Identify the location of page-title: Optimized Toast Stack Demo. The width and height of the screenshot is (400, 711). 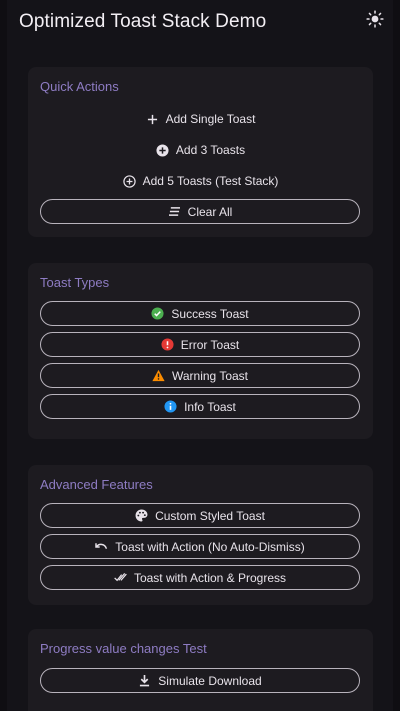
(143, 21).